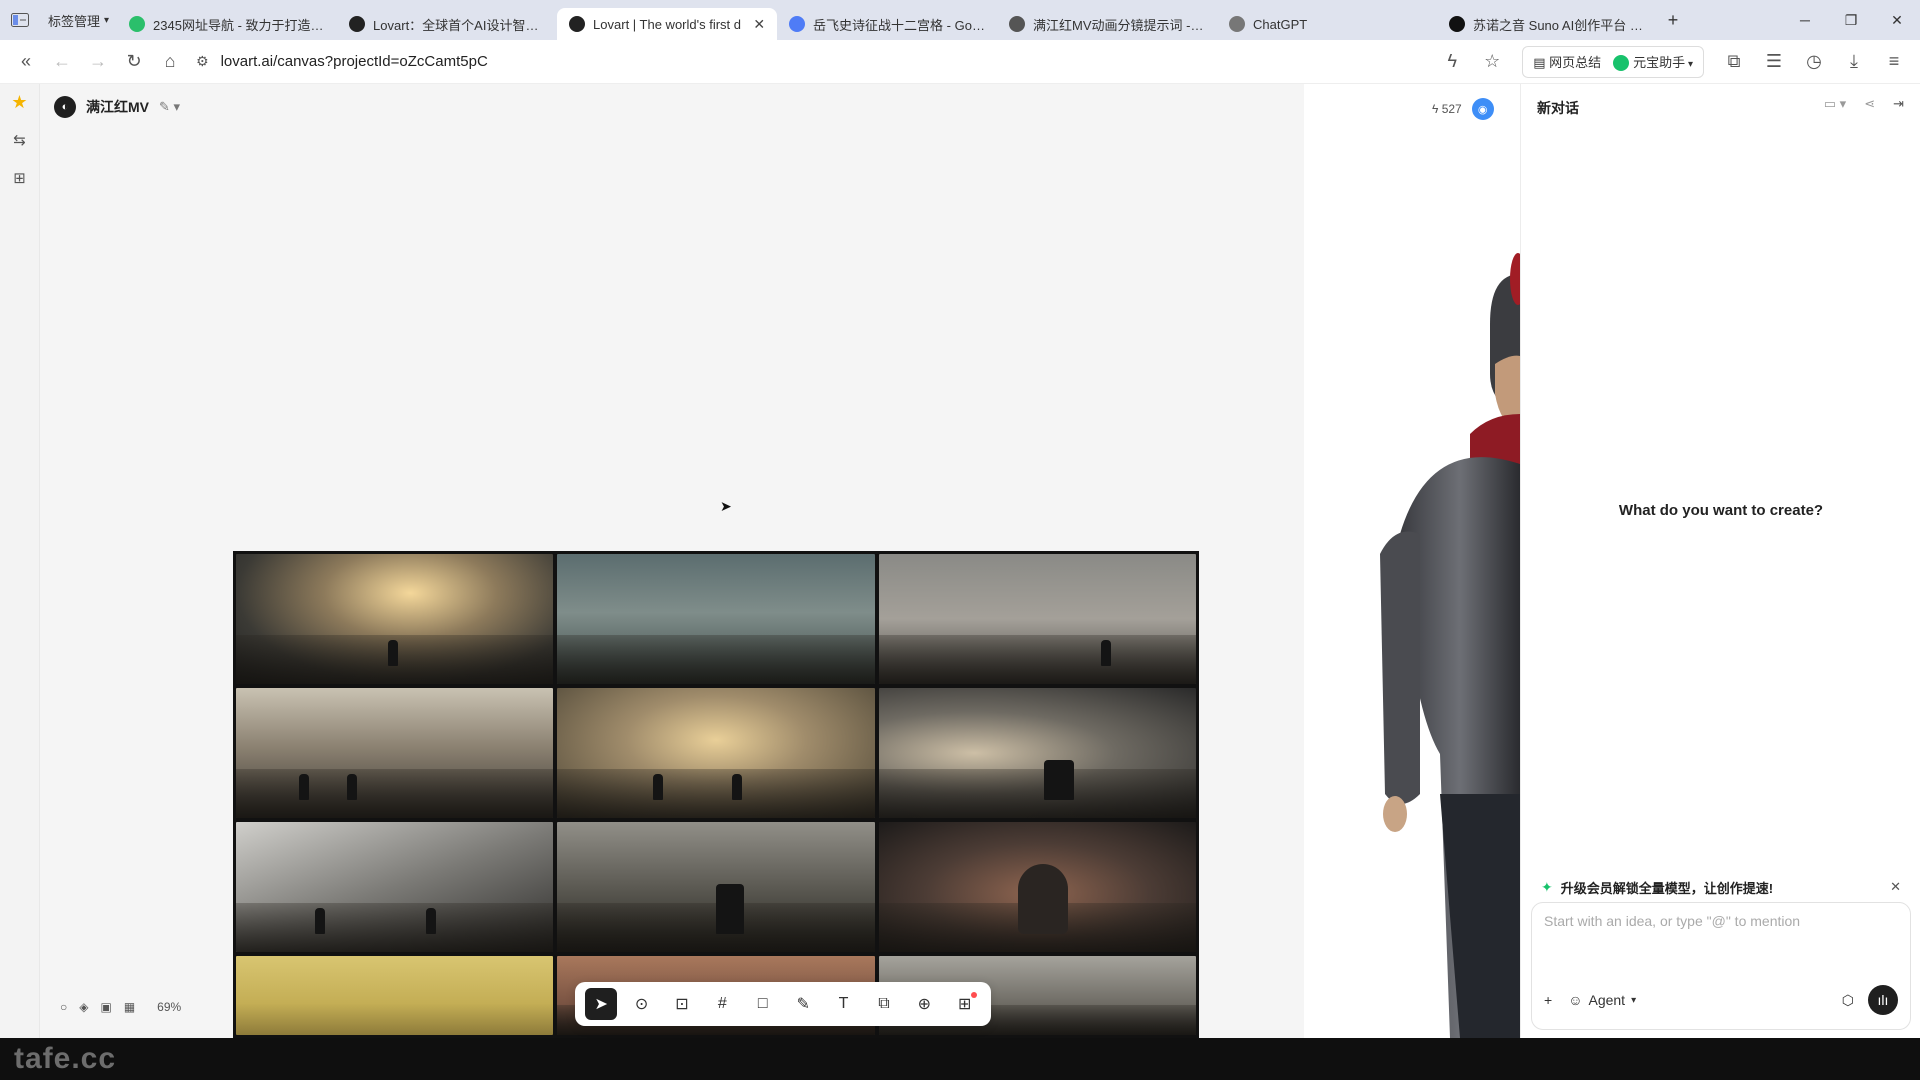 The height and width of the screenshot is (1080, 1920). I want to click on credits-value: 527, so click(1451, 109).